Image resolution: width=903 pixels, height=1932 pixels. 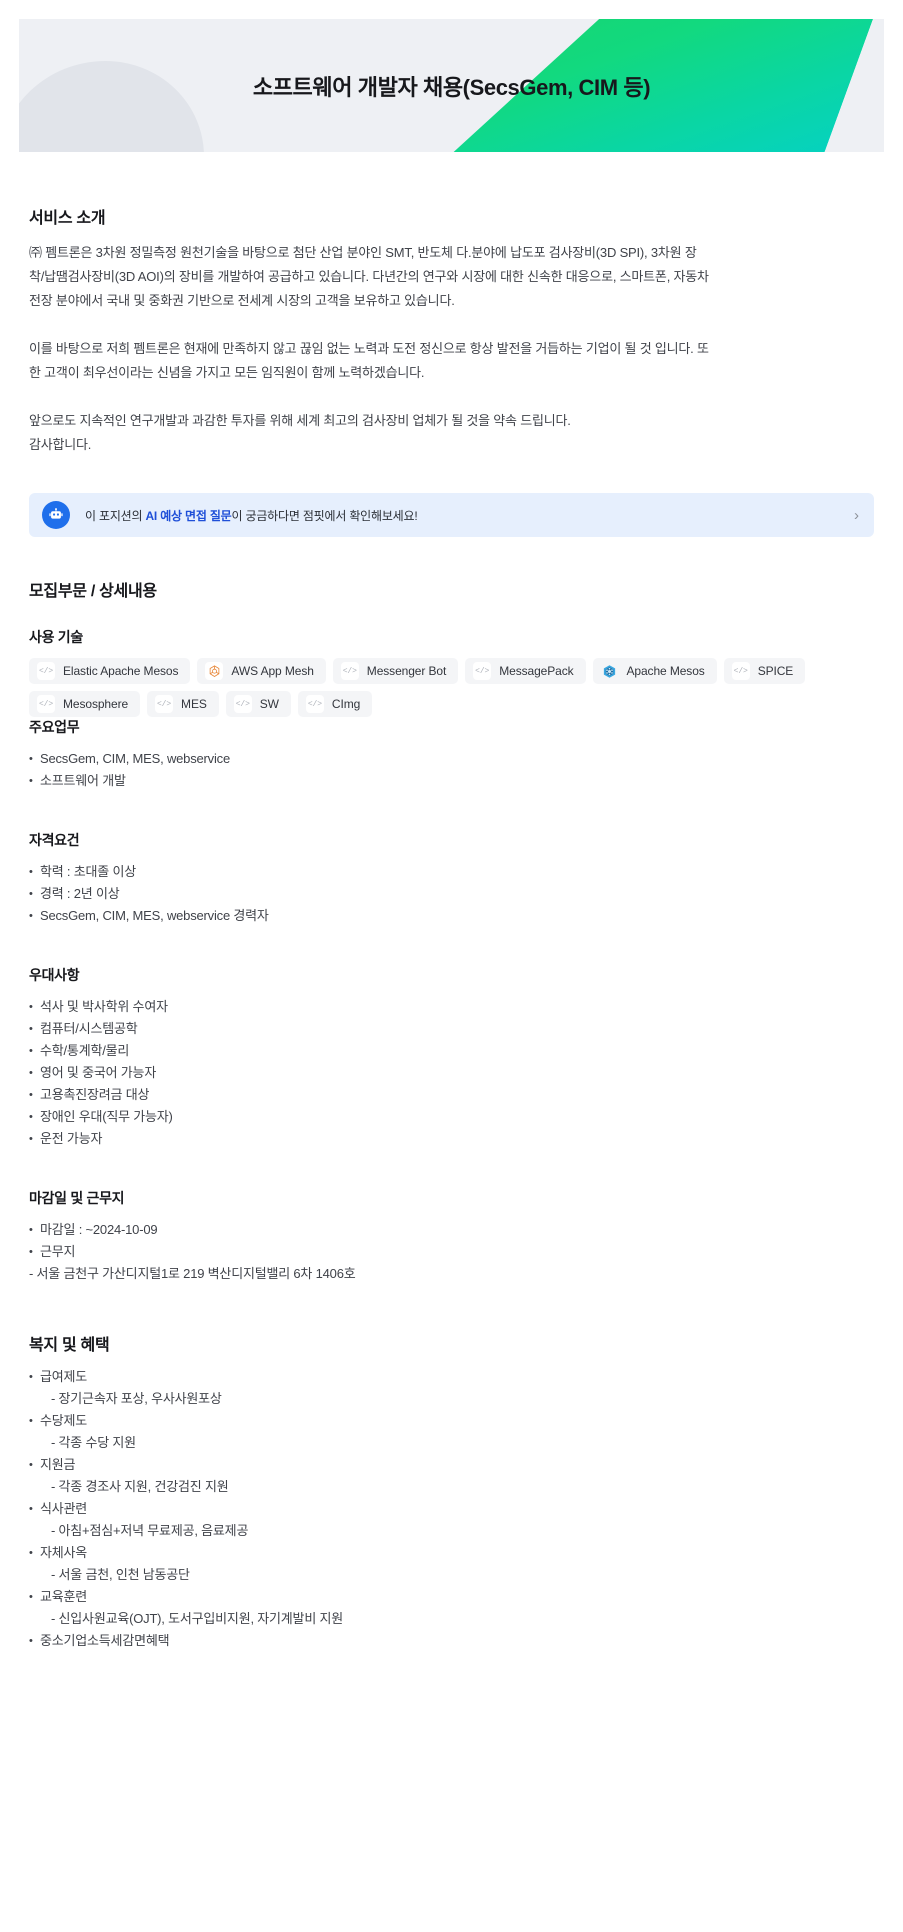 I want to click on list-item: 수당제도, so click(x=451, y=1421).